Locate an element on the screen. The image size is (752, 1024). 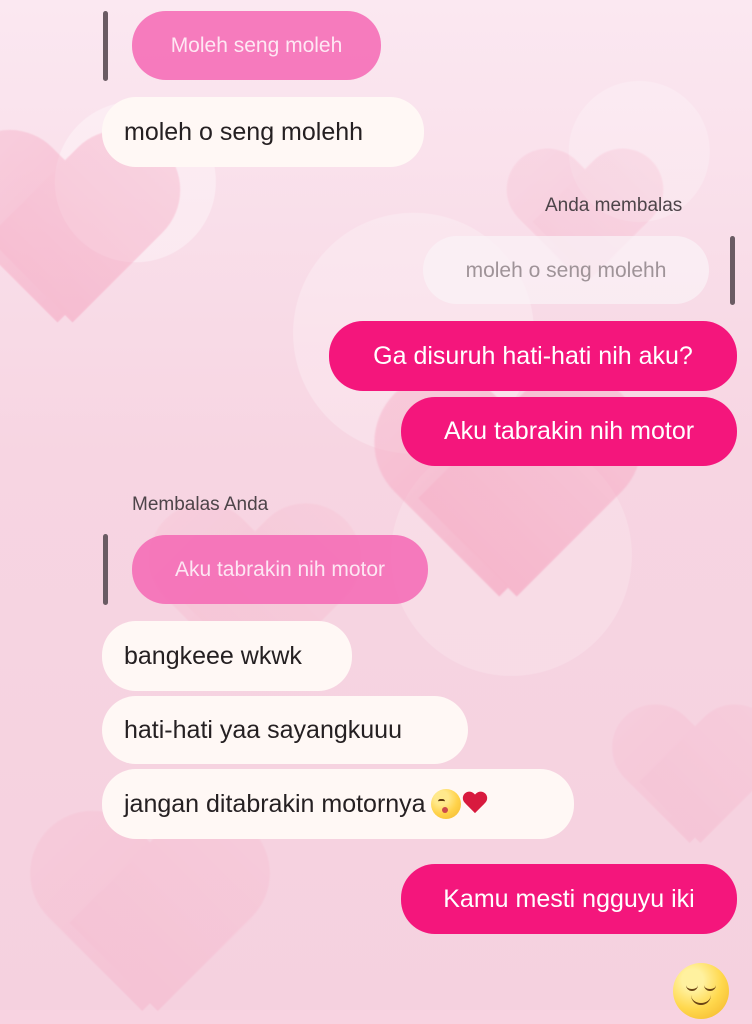
incoming-message-bubble: jangan ditabrakin motornya is located at coordinates (338, 804).